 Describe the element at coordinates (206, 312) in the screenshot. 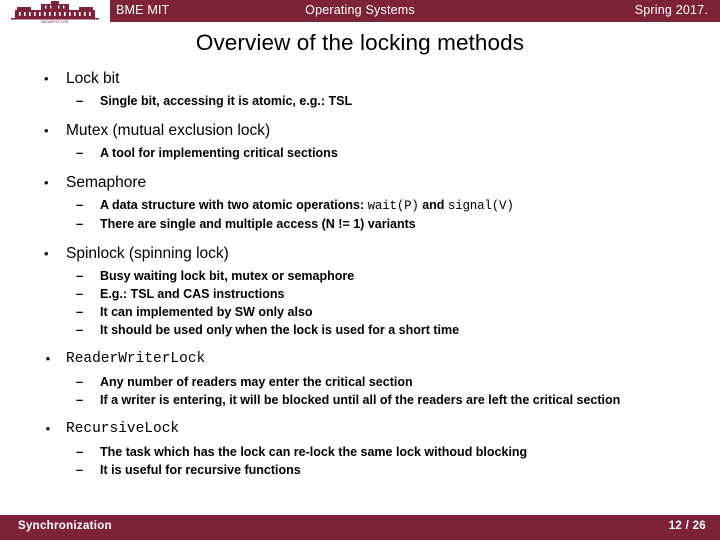

I see `bullet-text: It can implemented by SW only also` at that location.